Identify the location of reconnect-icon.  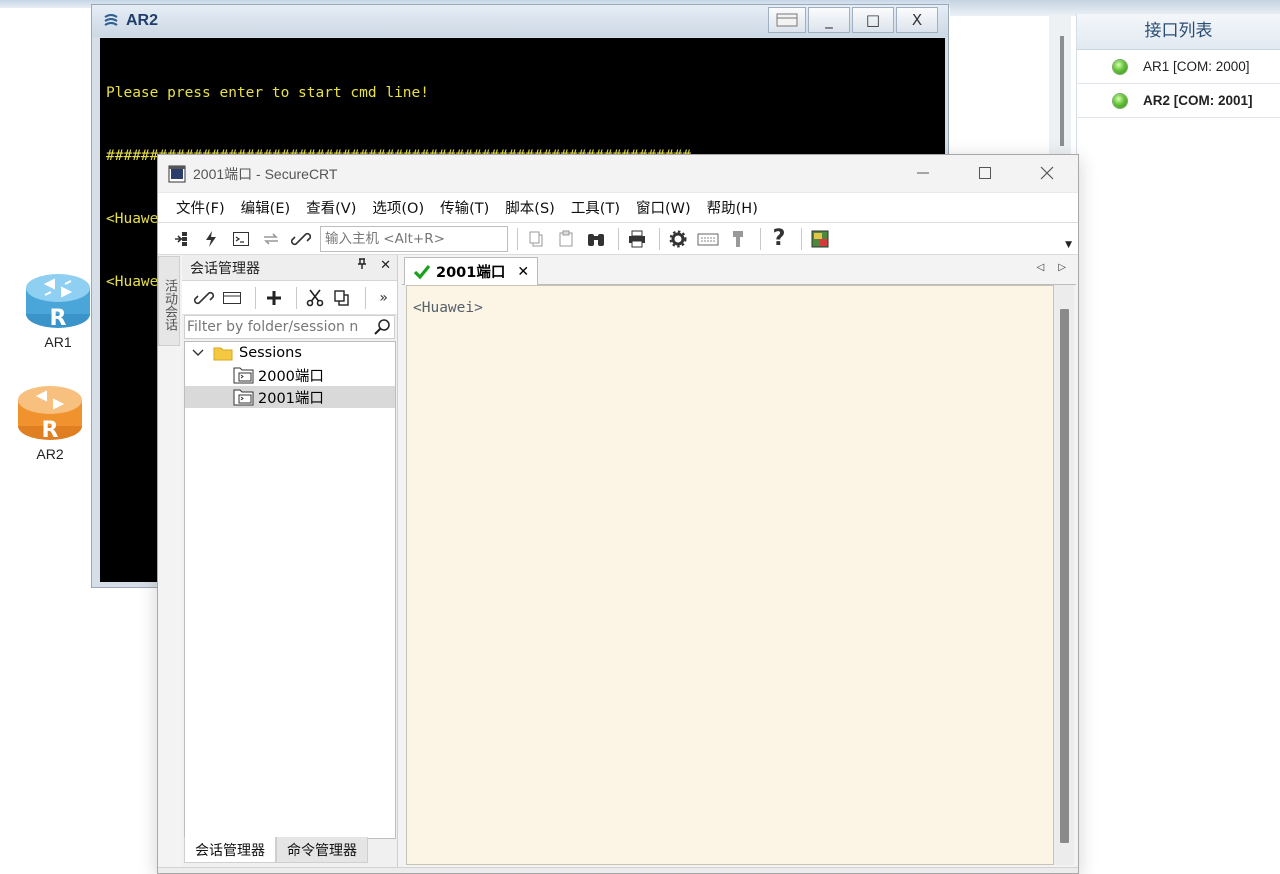
(271, 239).